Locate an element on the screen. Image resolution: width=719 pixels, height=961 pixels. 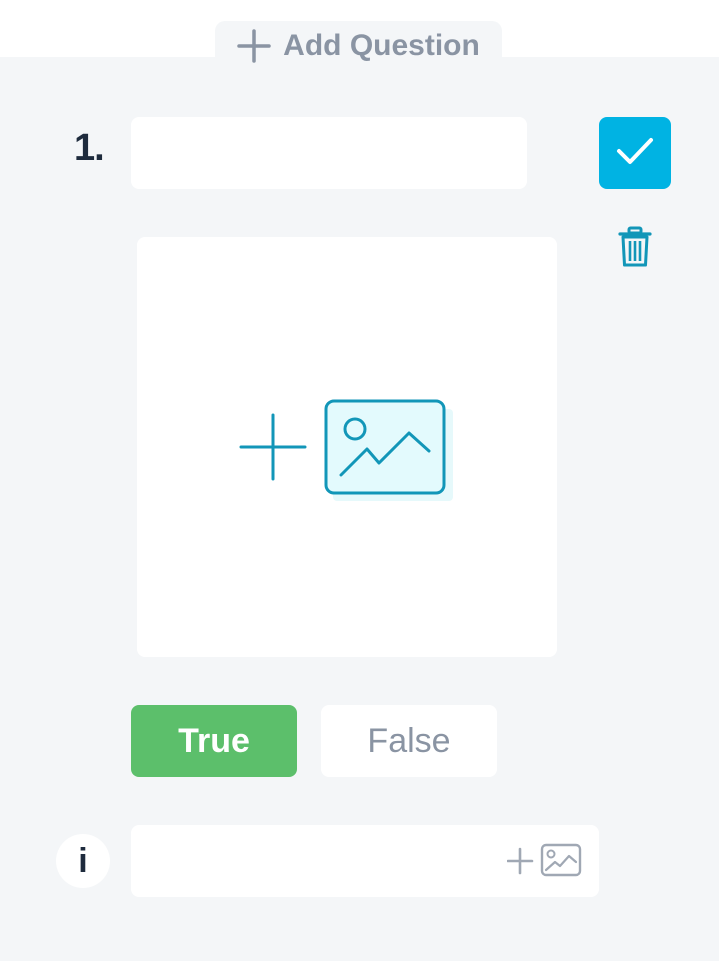
false-answer-button: False is located at coordinates (409, 741).